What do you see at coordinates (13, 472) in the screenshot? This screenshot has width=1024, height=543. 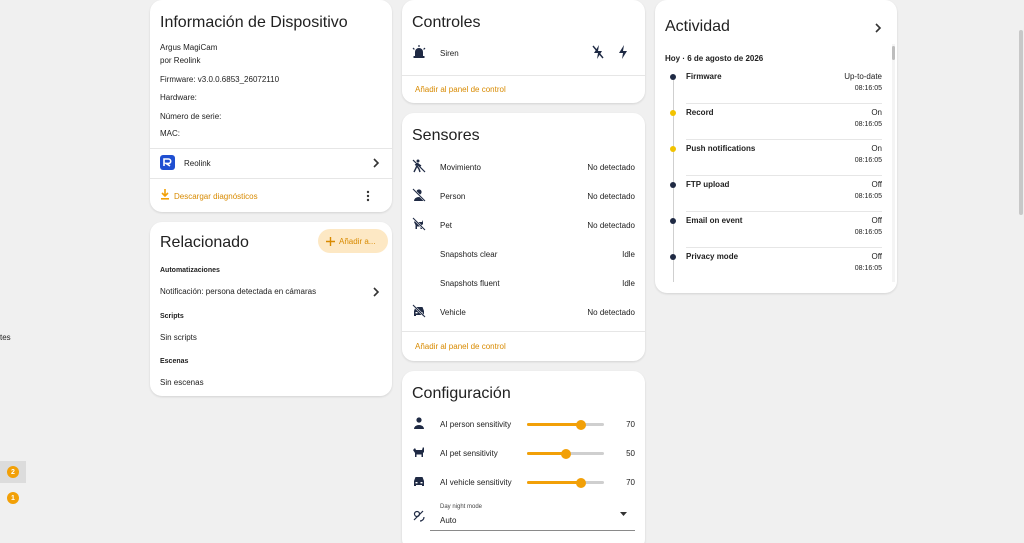 I see `rail-badge-notifications: 2` at bounding box center [13, 472].